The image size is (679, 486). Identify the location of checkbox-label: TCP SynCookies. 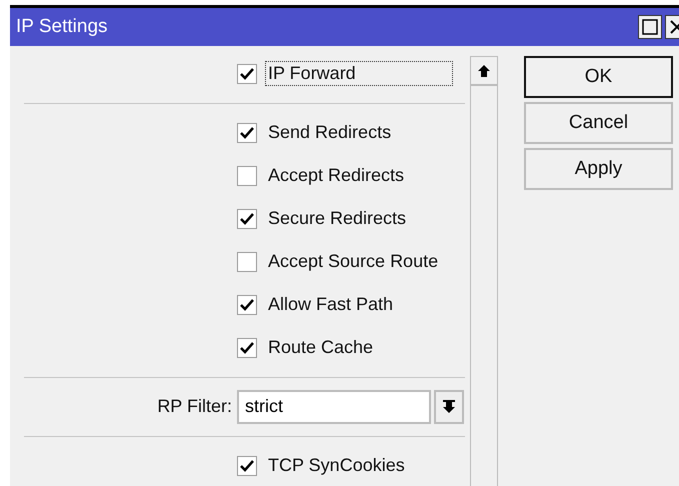
(336, 465).